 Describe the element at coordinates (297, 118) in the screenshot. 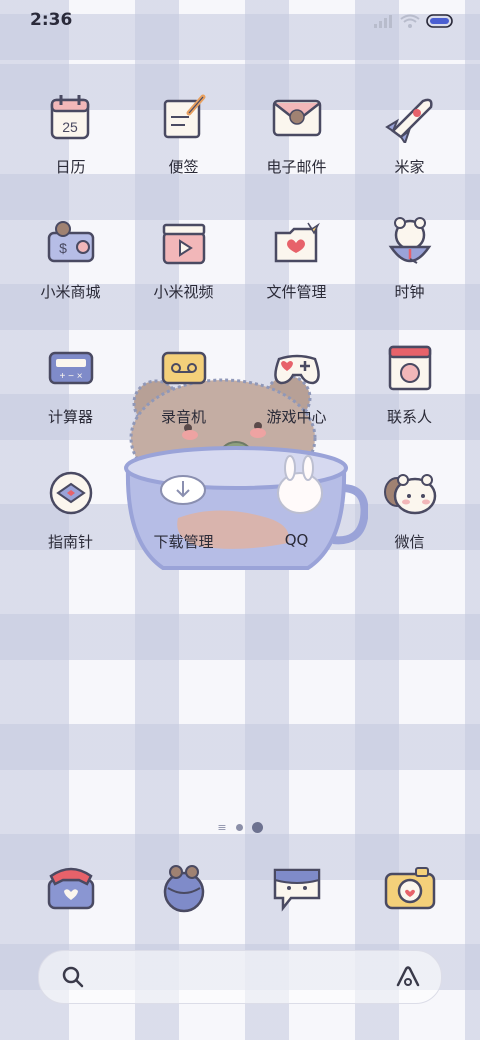

I see `email-icon` at that location.